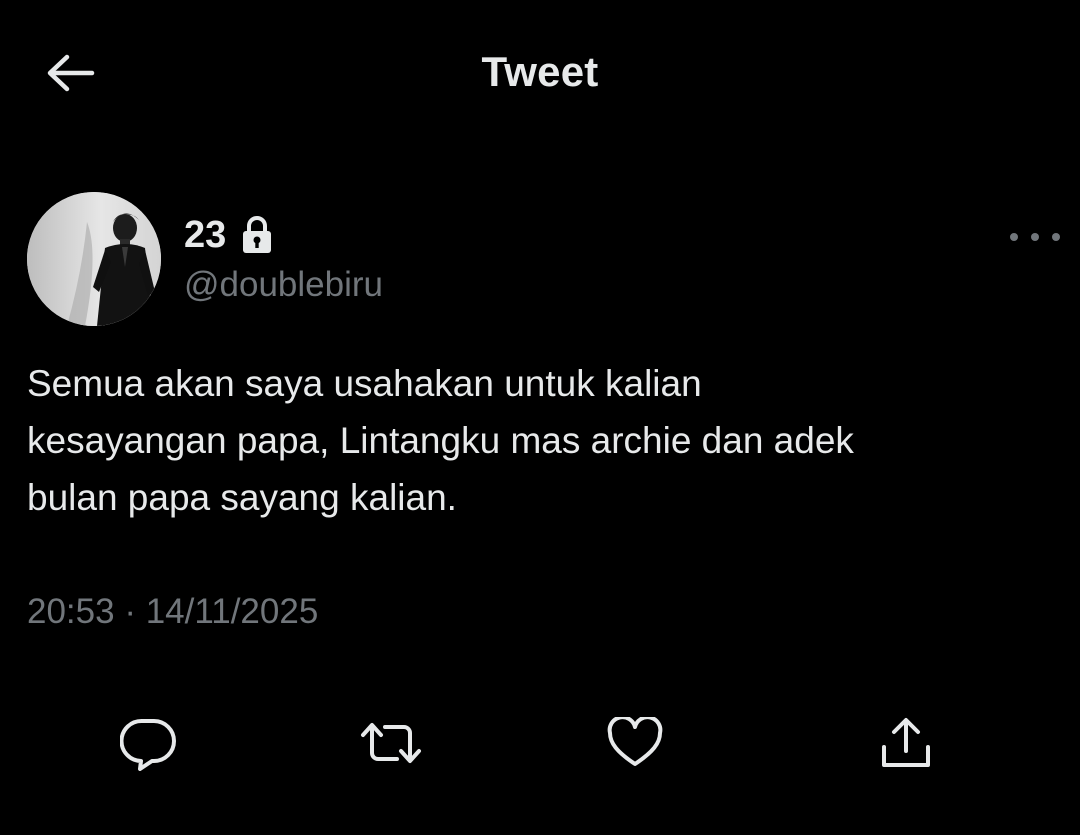 This screenshot has width=1080, height=835. What do you see at coordinates (229, 235) in the screenshot?
I see `author-name-row: 23` at bounding box center [229, 235].